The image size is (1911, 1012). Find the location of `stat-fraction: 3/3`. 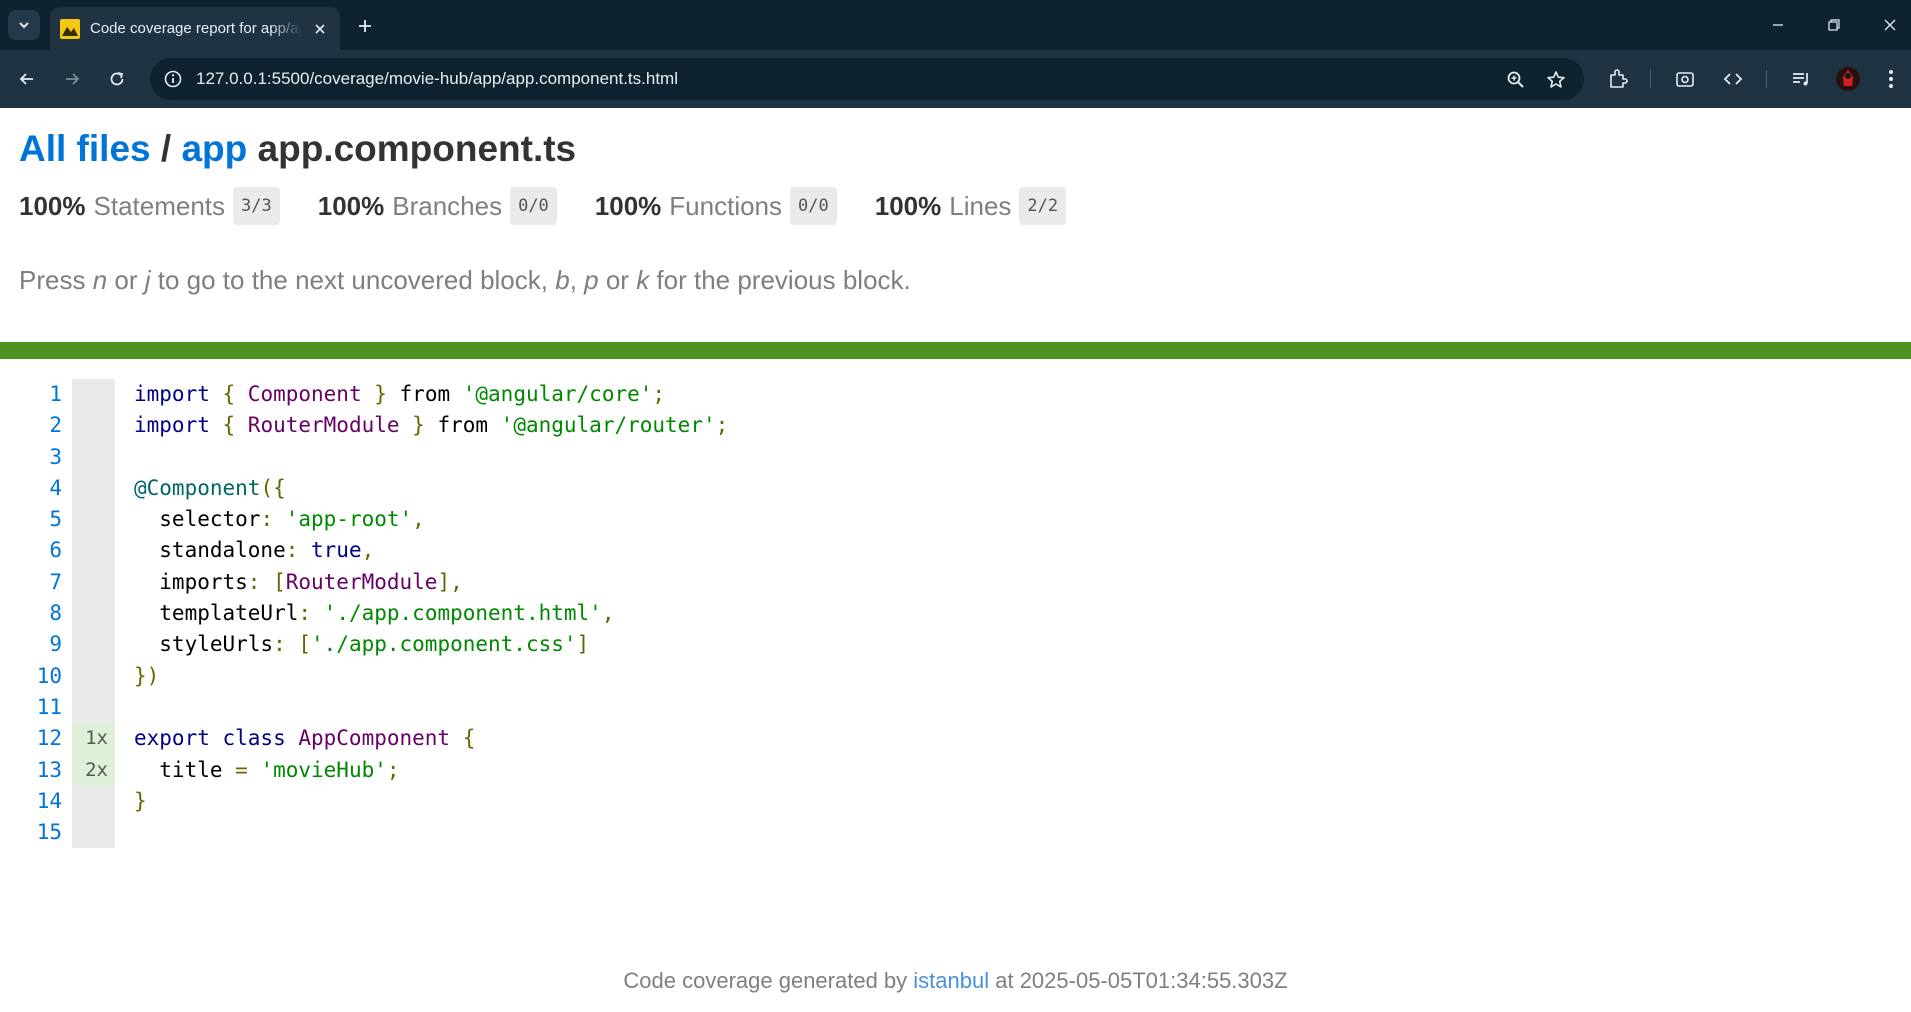

stat-fraction: 3/3 is located at coordinates (256, 206).